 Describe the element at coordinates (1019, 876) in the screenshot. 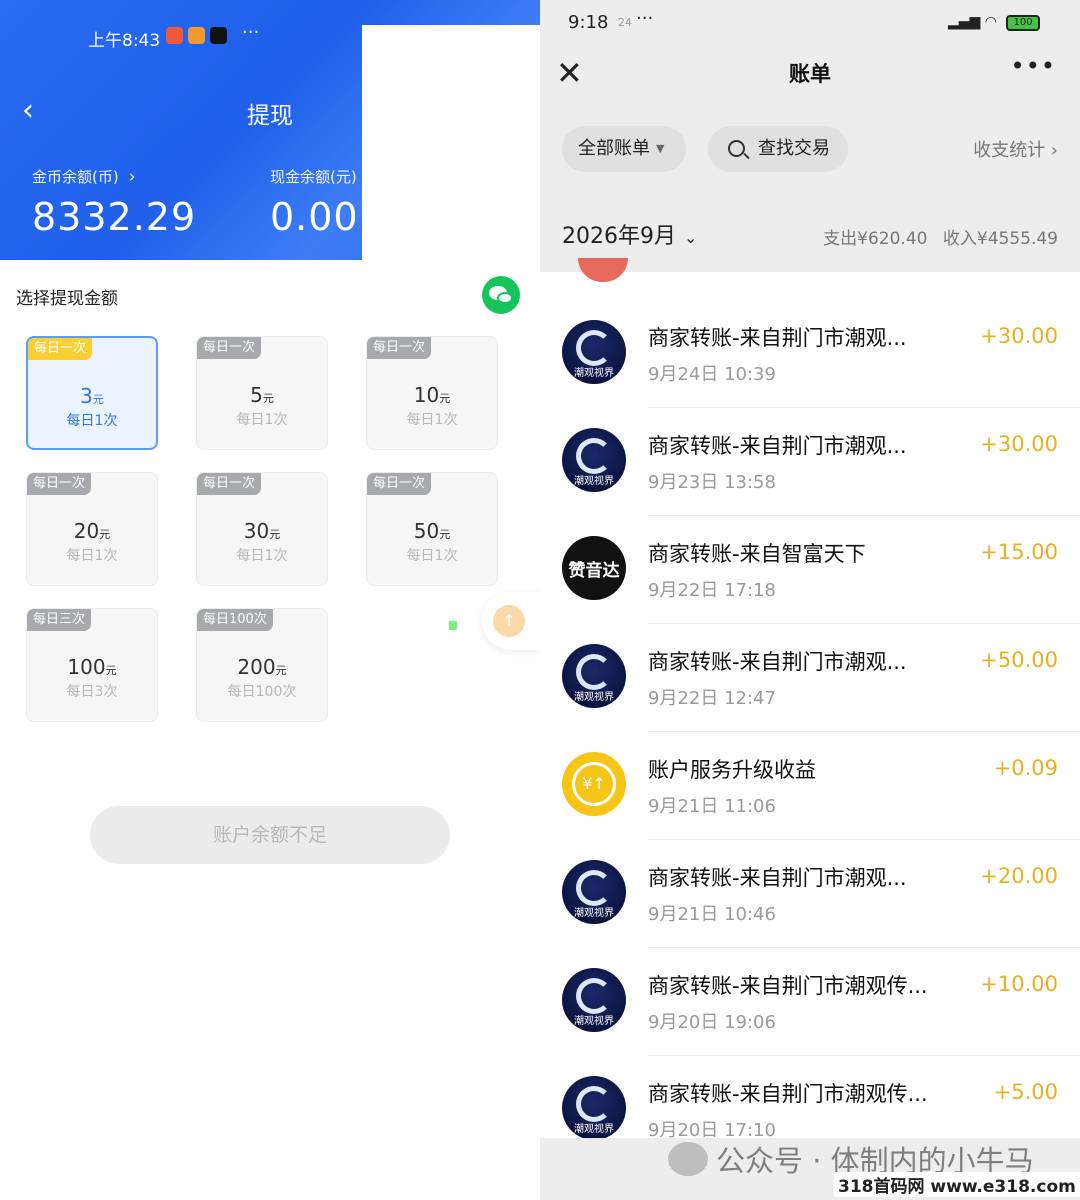

I see `transaction-amount: +20.00` at that location.